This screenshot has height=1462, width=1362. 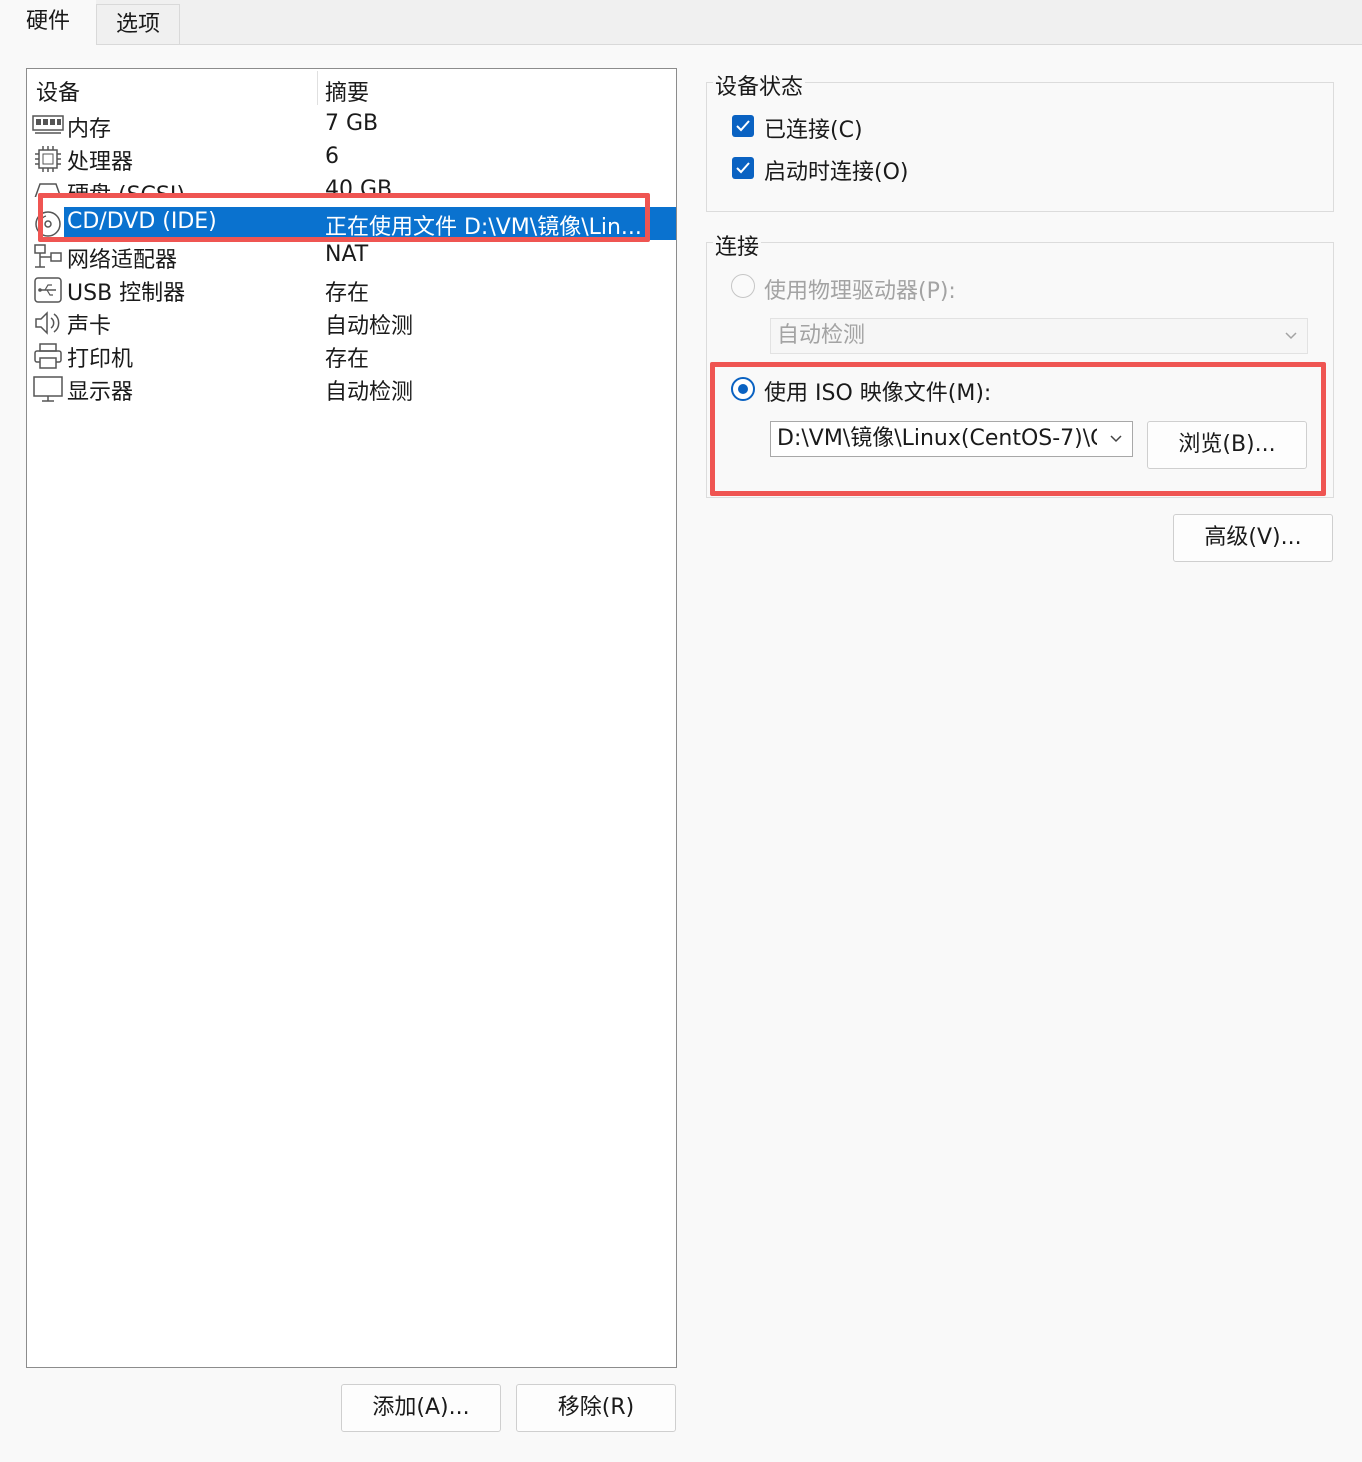 I want to click on device-list-header: 设备 摘要, so click(x=351, y=89).